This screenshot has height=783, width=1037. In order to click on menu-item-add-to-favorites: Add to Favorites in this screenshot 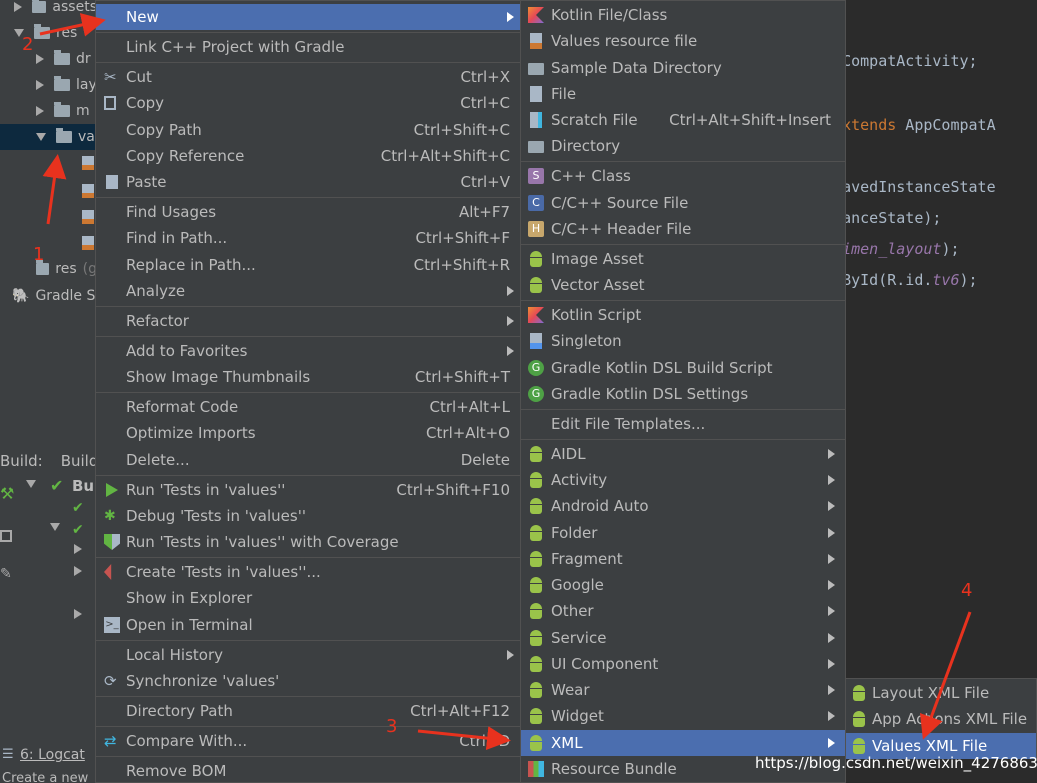, I will do `click(308, 351)`.